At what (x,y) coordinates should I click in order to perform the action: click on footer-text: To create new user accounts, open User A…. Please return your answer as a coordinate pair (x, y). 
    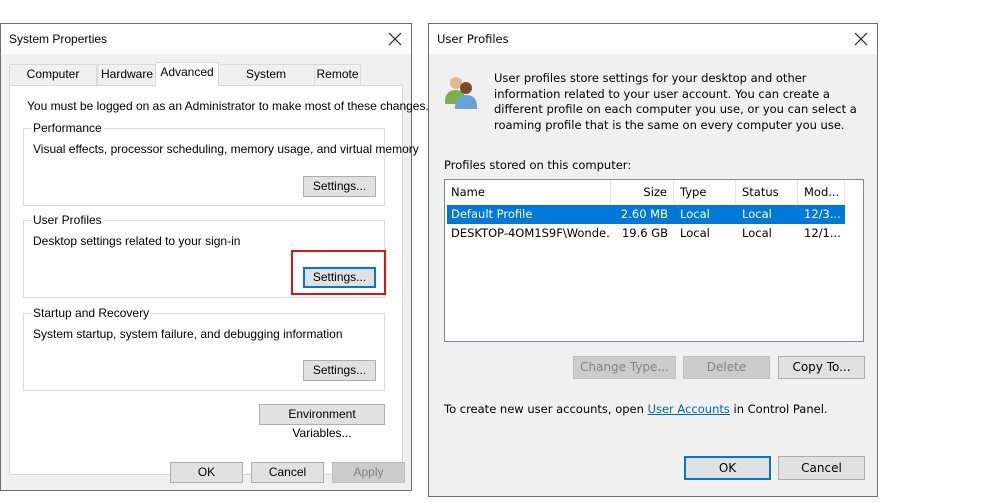
    Looking at the image, I should click on (636, 409).